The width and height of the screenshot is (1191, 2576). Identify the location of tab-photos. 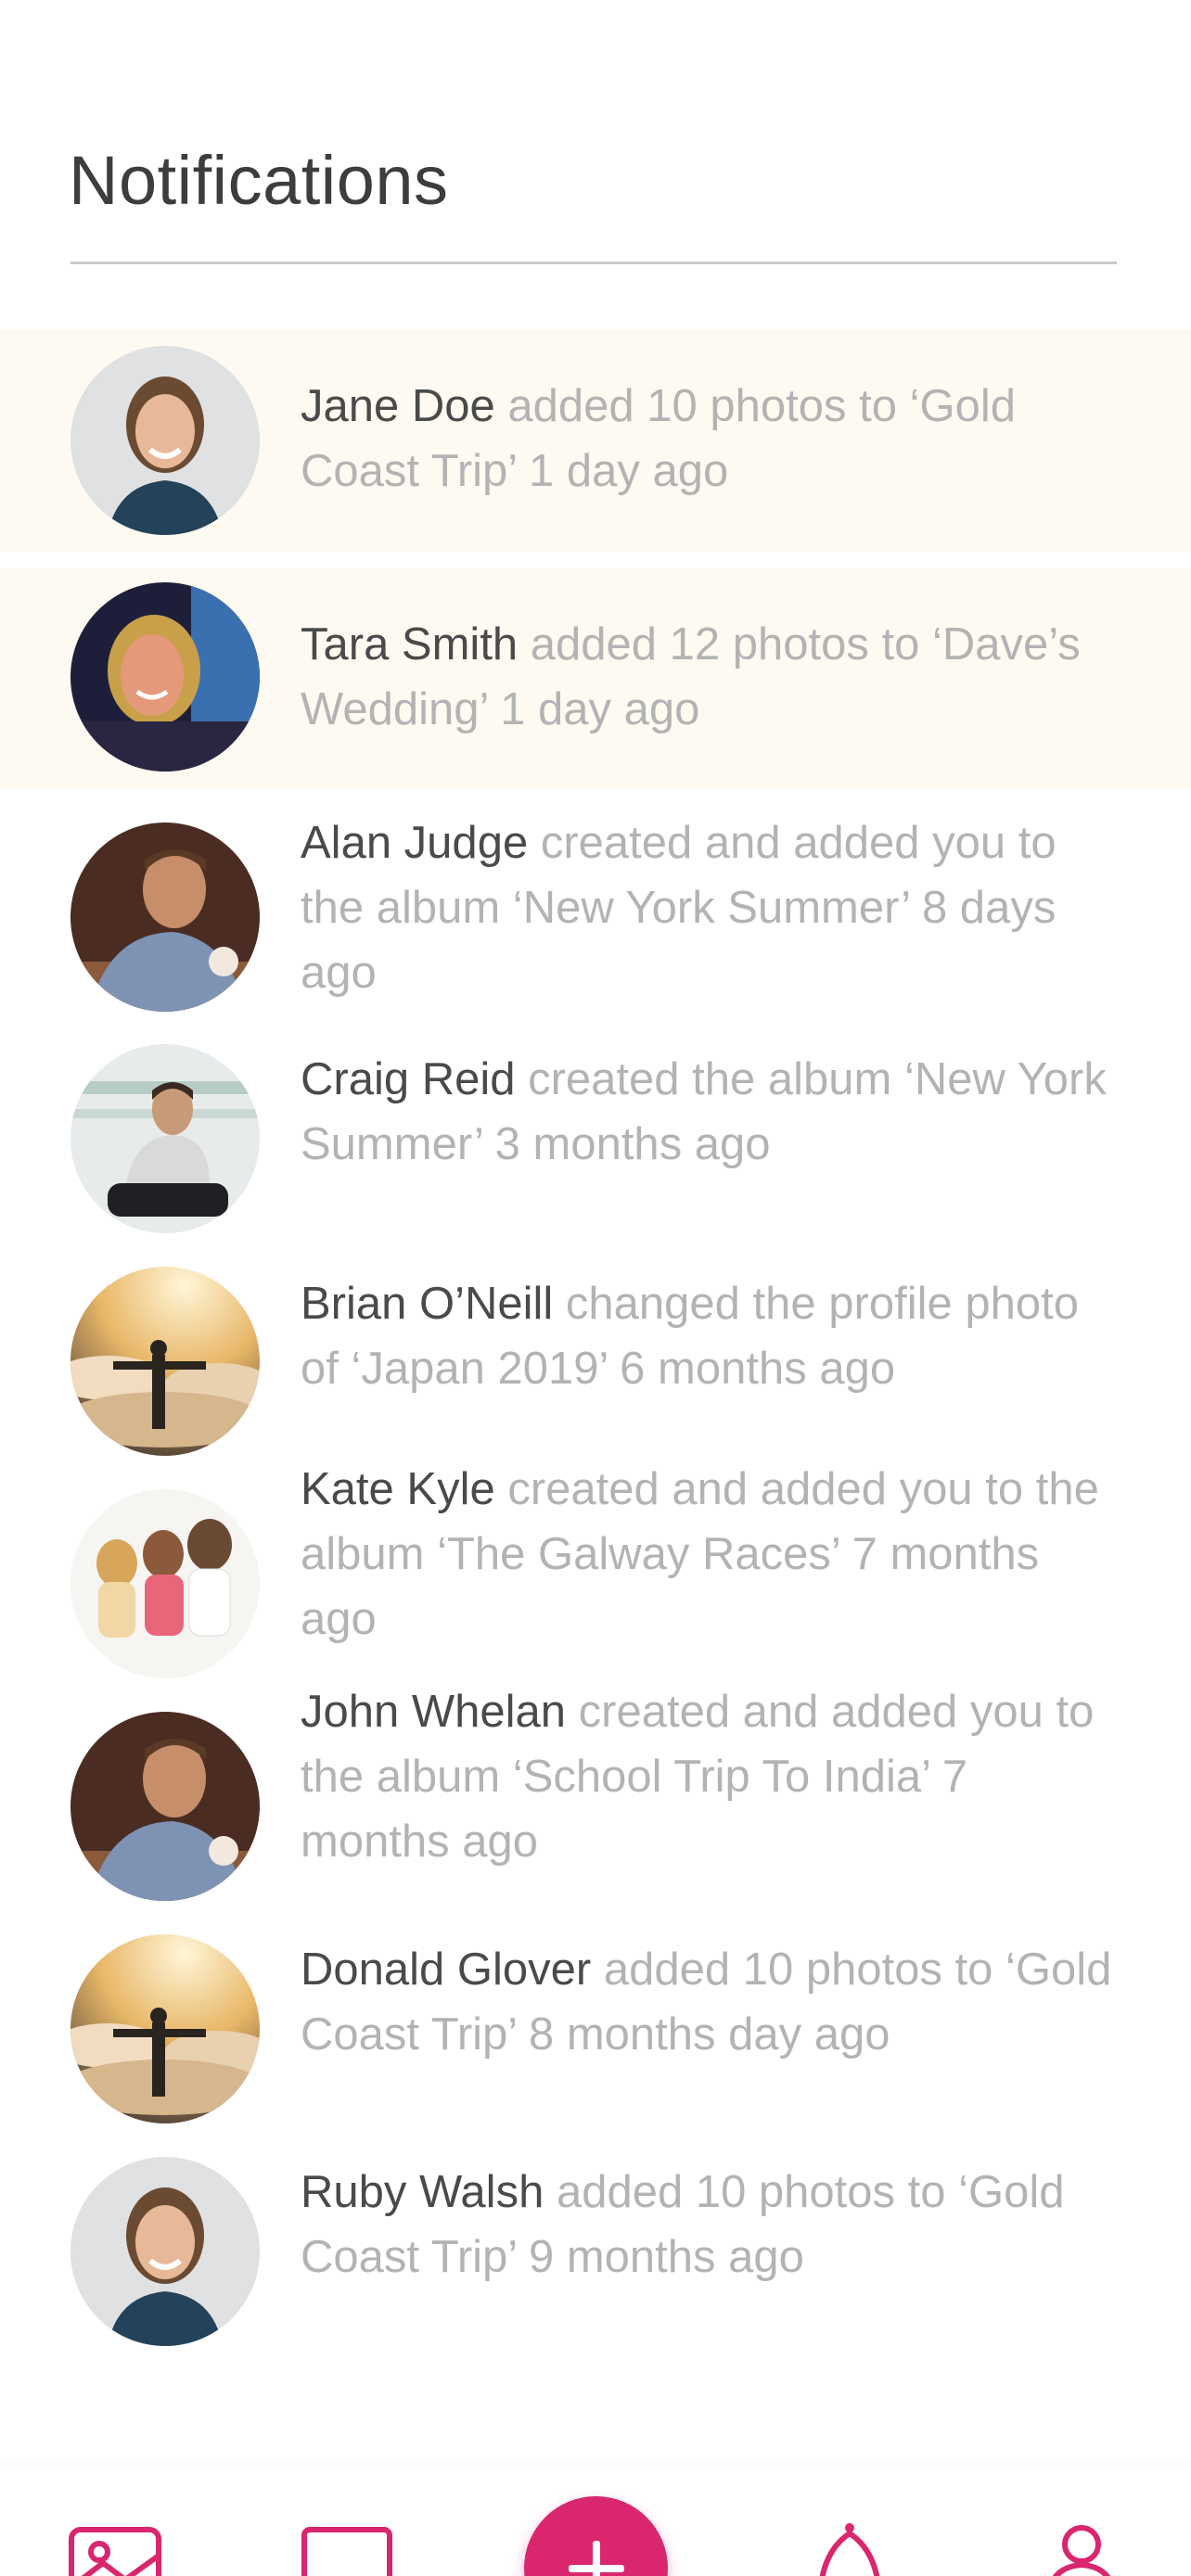
(121, 2521).